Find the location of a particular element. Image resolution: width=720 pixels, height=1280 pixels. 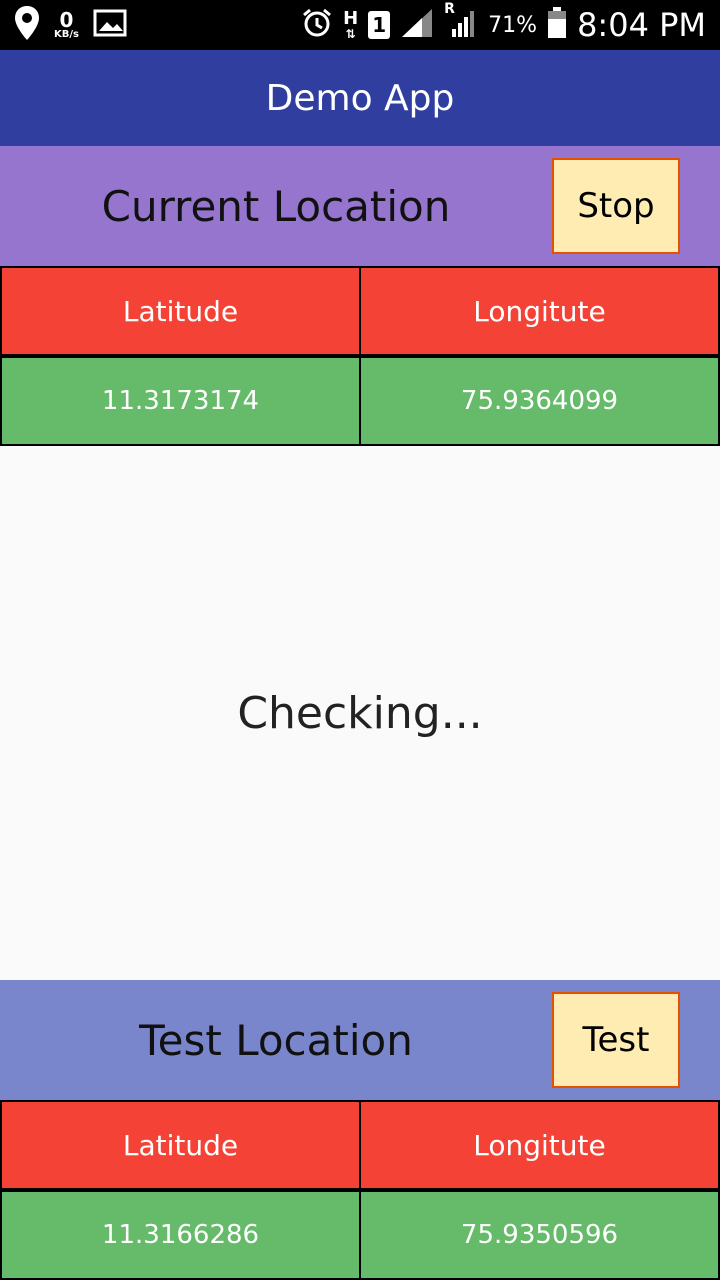

test-button: Test is located at coordinates (616, 1040).